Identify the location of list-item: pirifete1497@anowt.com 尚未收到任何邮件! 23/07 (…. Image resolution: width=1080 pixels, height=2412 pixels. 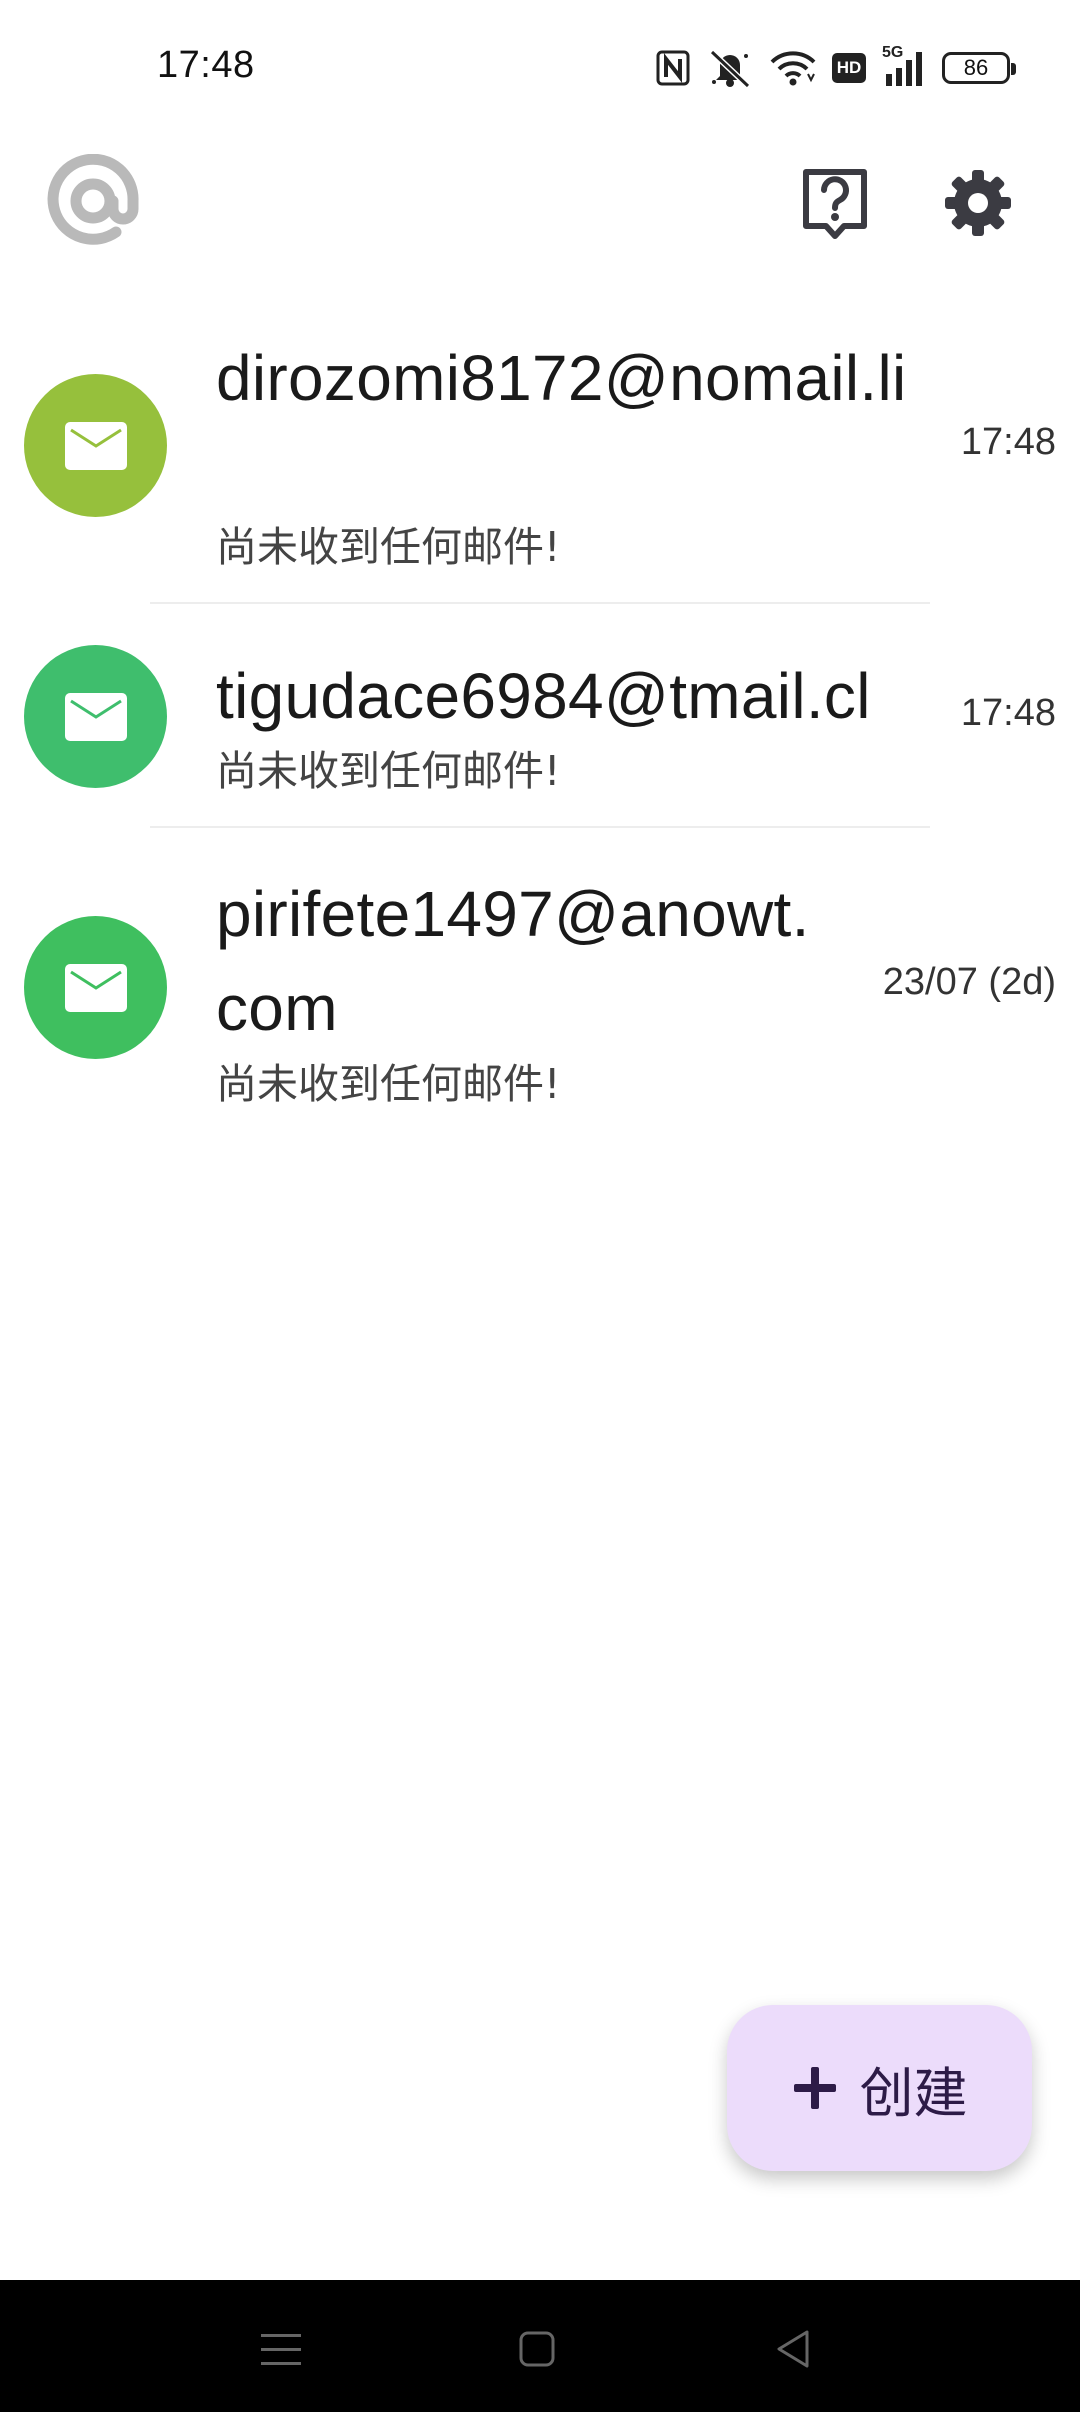
(540, 973).